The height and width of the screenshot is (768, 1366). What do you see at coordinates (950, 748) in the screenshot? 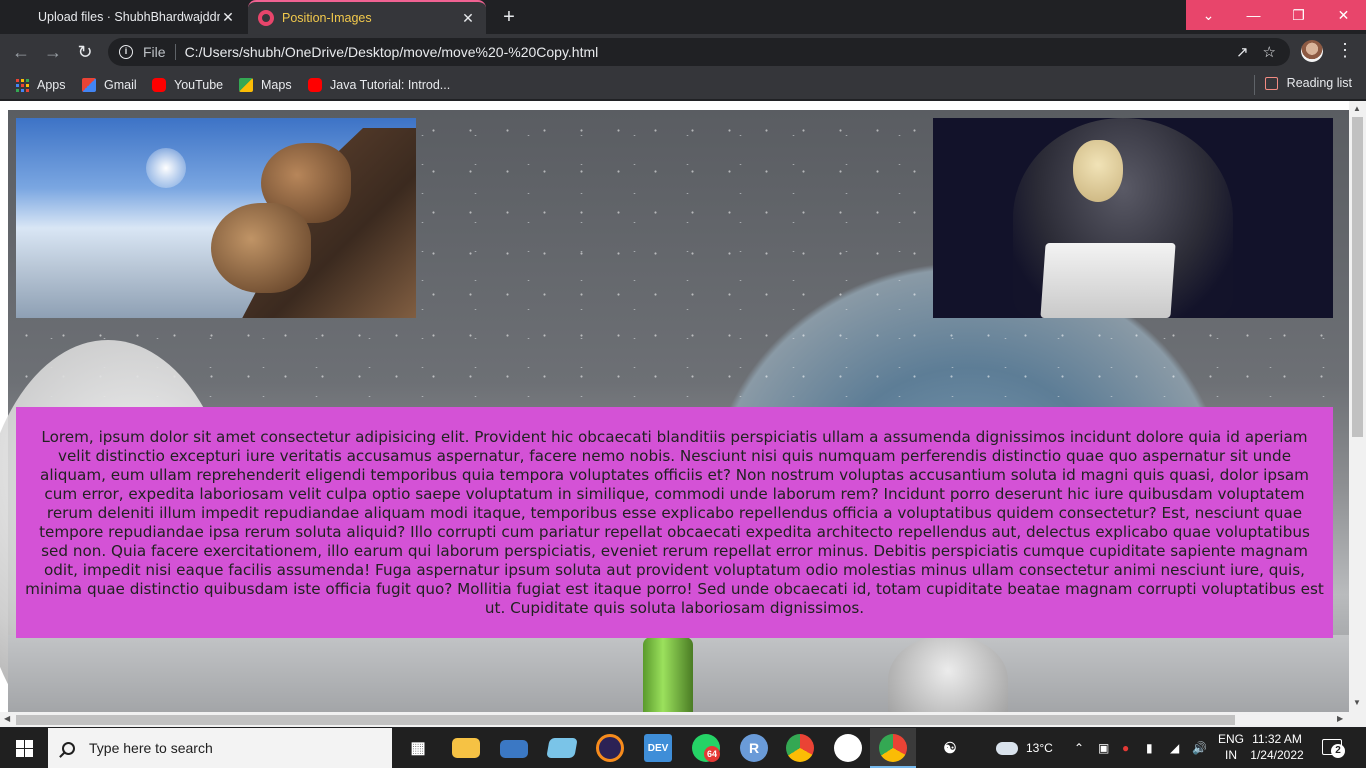
I see `people-icon: ☯` at bounding box center [950, 748].